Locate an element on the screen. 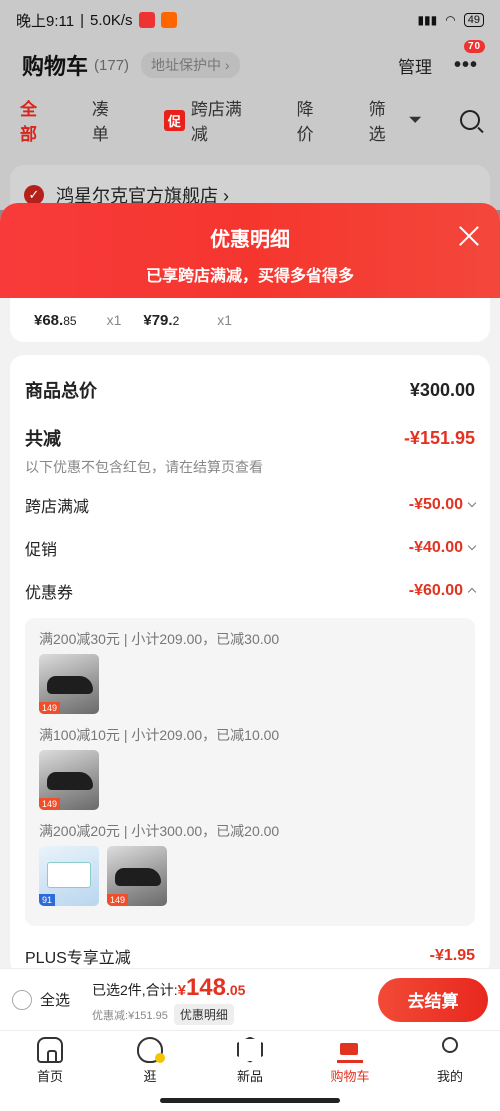  coupon-discount-label: 优惠券 is located at coordinates (49, 593).